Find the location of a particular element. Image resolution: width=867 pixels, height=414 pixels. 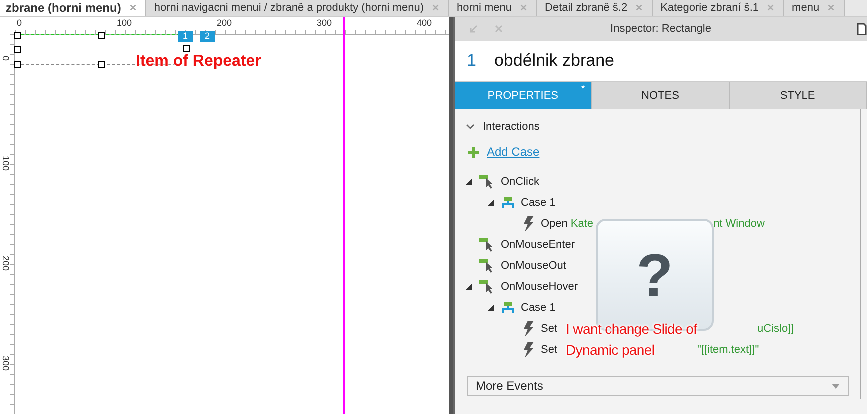

event-name: OnClick is located at coordinates (520, 182).